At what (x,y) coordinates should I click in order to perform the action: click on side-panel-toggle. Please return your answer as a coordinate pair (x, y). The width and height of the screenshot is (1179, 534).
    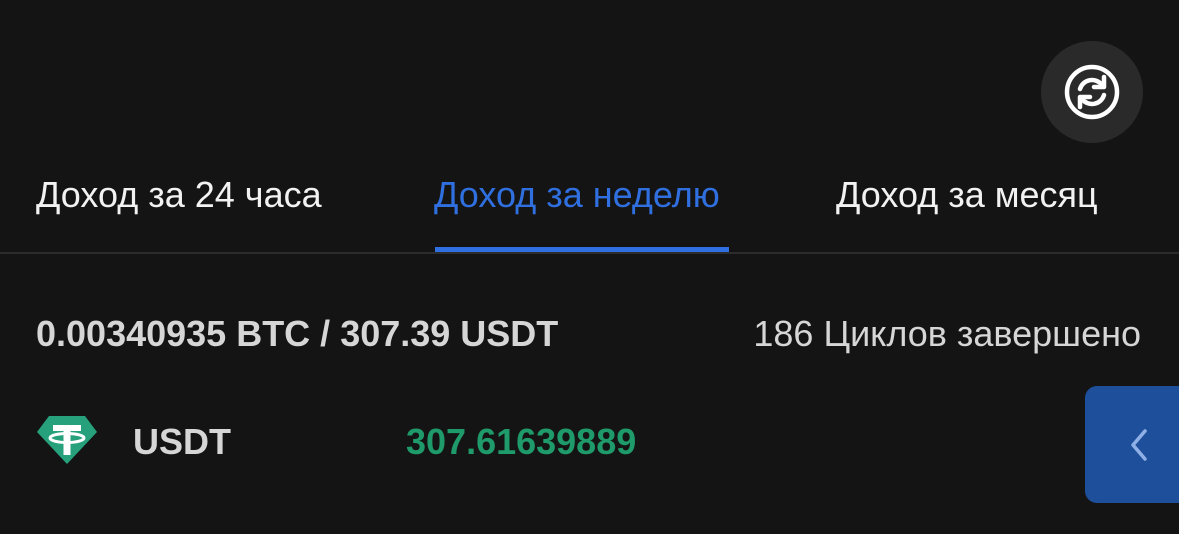
    Looking at the image, I should click on (1132, 444).